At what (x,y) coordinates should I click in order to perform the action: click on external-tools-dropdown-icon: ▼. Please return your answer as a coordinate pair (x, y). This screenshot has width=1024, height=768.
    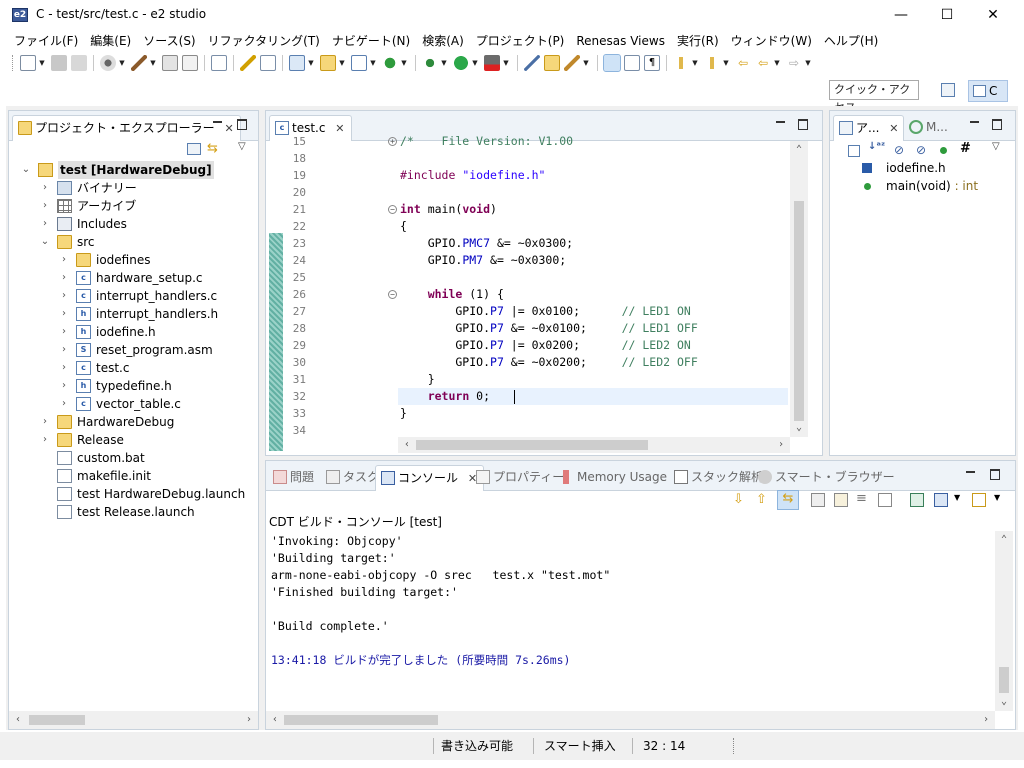
    Looking at the image, I should click on (506, 63).